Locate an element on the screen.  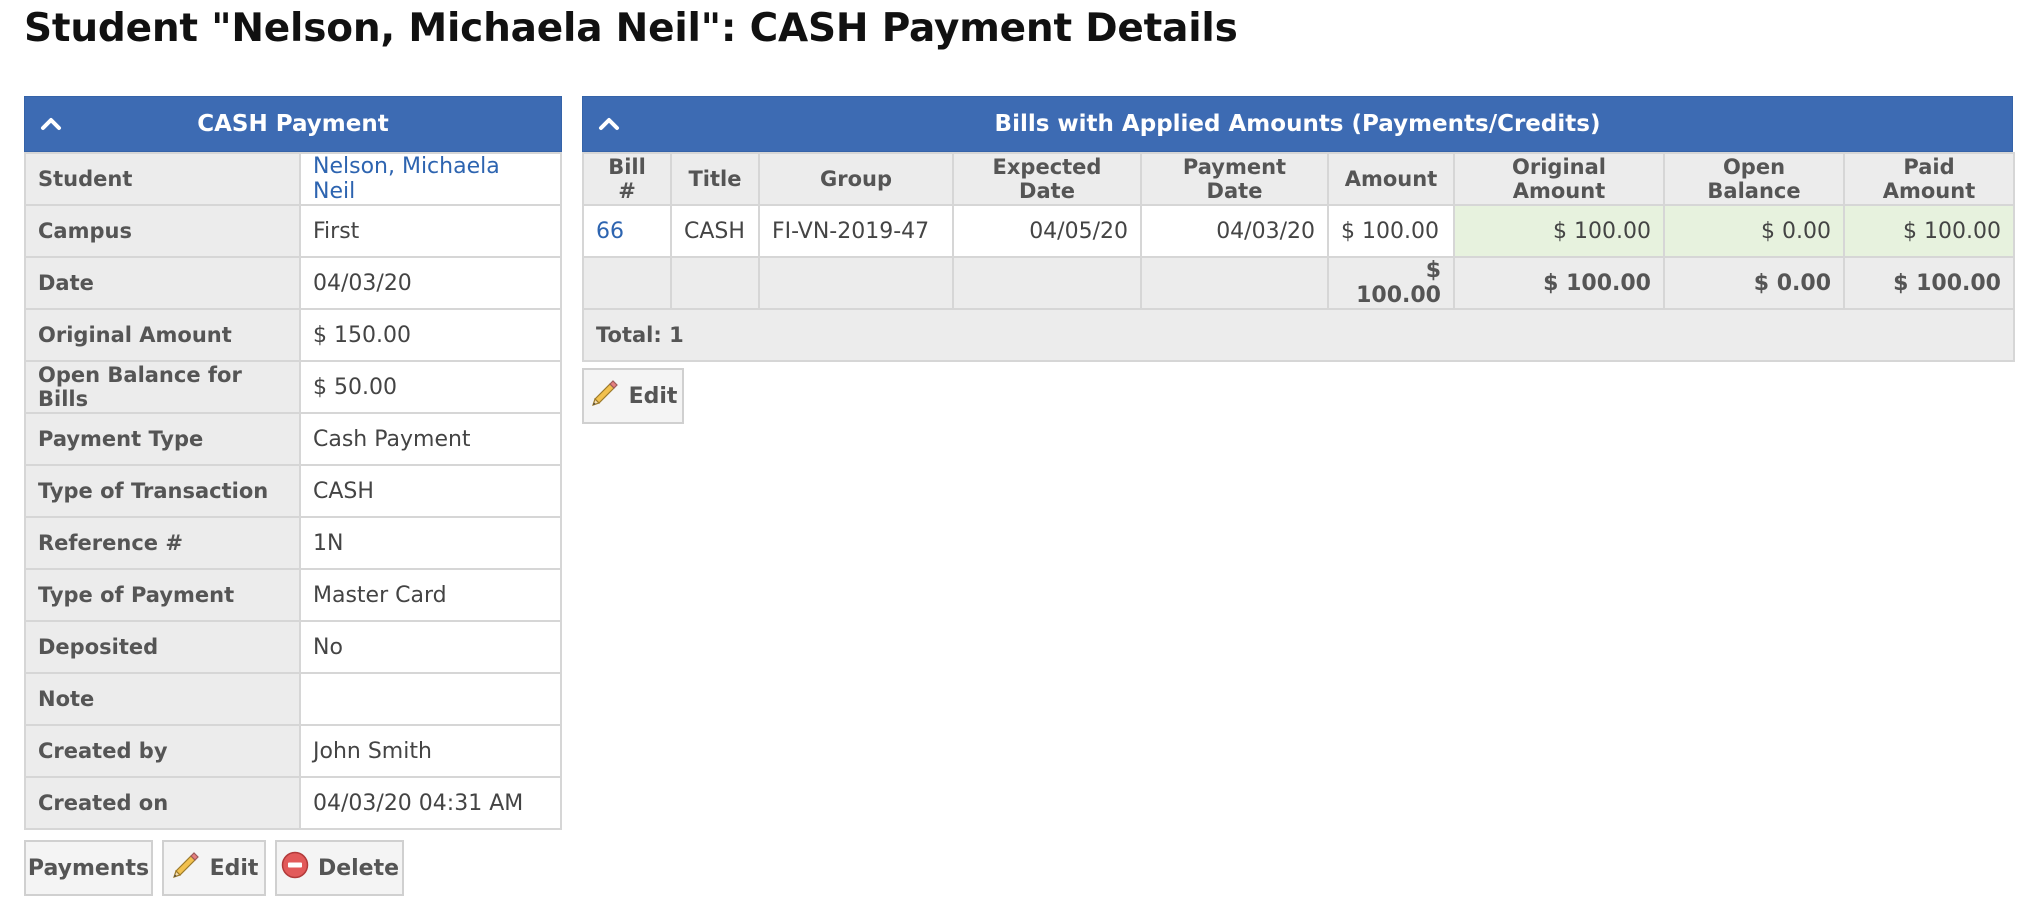
detail-row-deposited: Deposited No is located at coordinates (293, 647).